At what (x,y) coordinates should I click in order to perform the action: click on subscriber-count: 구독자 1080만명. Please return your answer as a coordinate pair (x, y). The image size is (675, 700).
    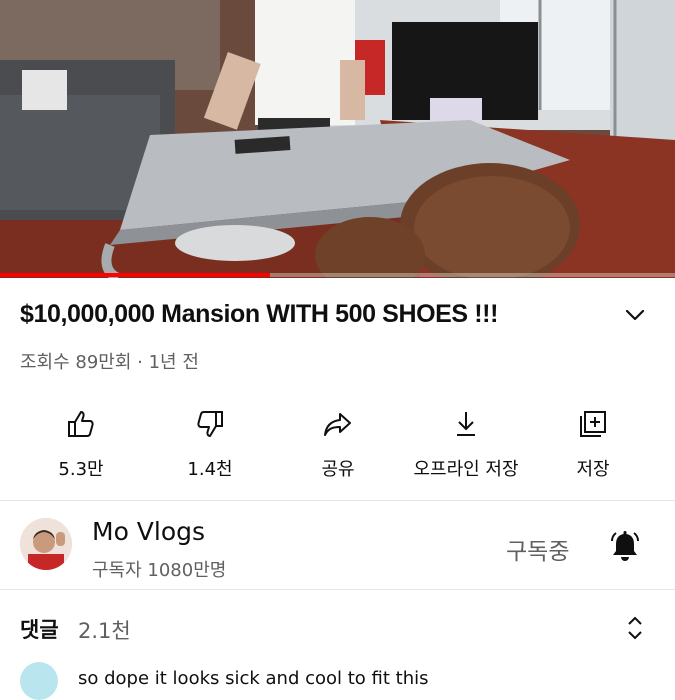
    Looking at the image, I should click on (159, 570).